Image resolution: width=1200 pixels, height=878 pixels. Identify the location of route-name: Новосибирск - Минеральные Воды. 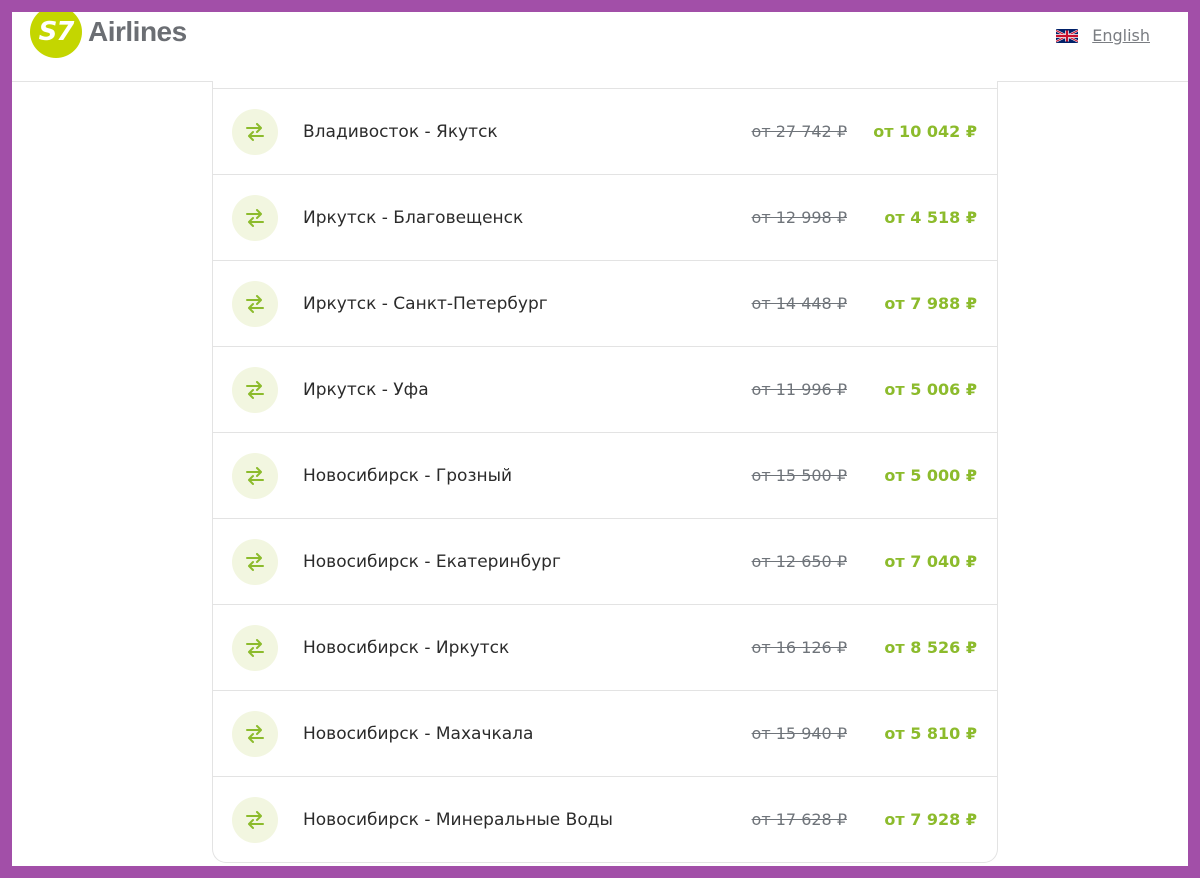
(458, 820).